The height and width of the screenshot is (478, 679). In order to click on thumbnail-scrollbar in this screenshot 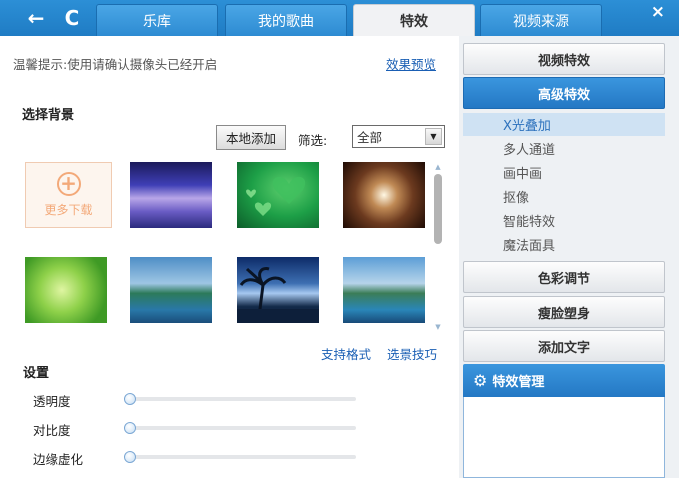, I will do `click(438, 209)`.